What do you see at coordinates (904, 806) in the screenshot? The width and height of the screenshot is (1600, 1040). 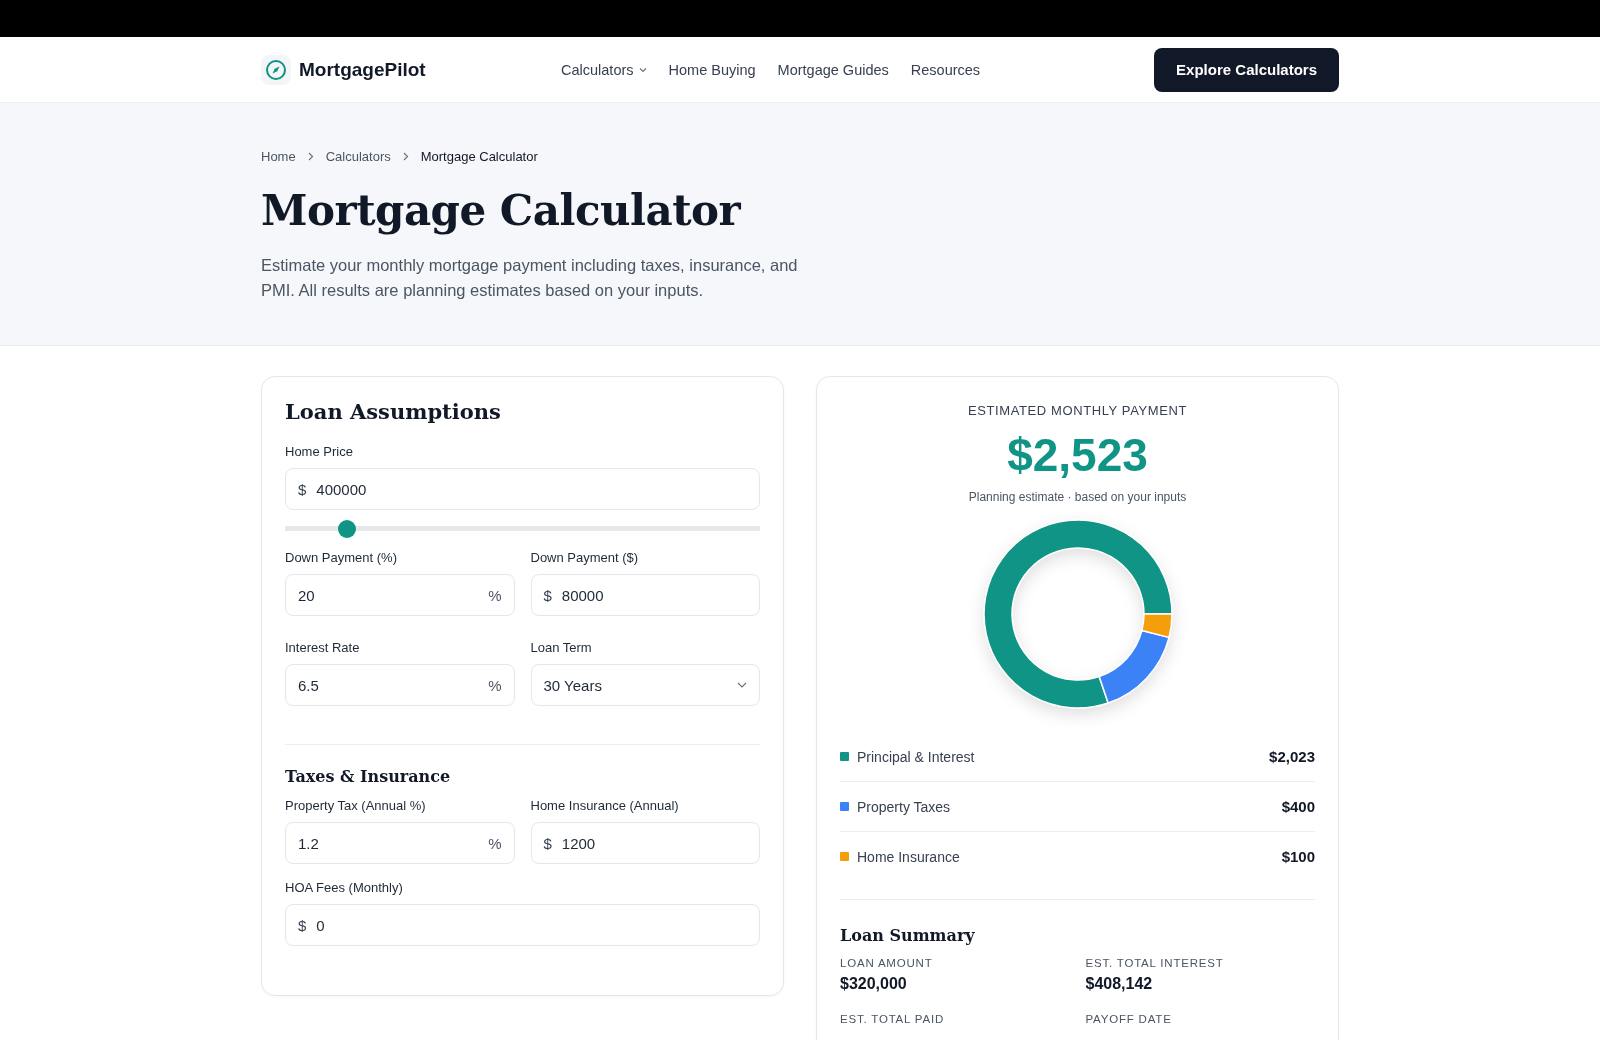 I see `legend-label: Property Taxes` at bounding box center [904, 806].